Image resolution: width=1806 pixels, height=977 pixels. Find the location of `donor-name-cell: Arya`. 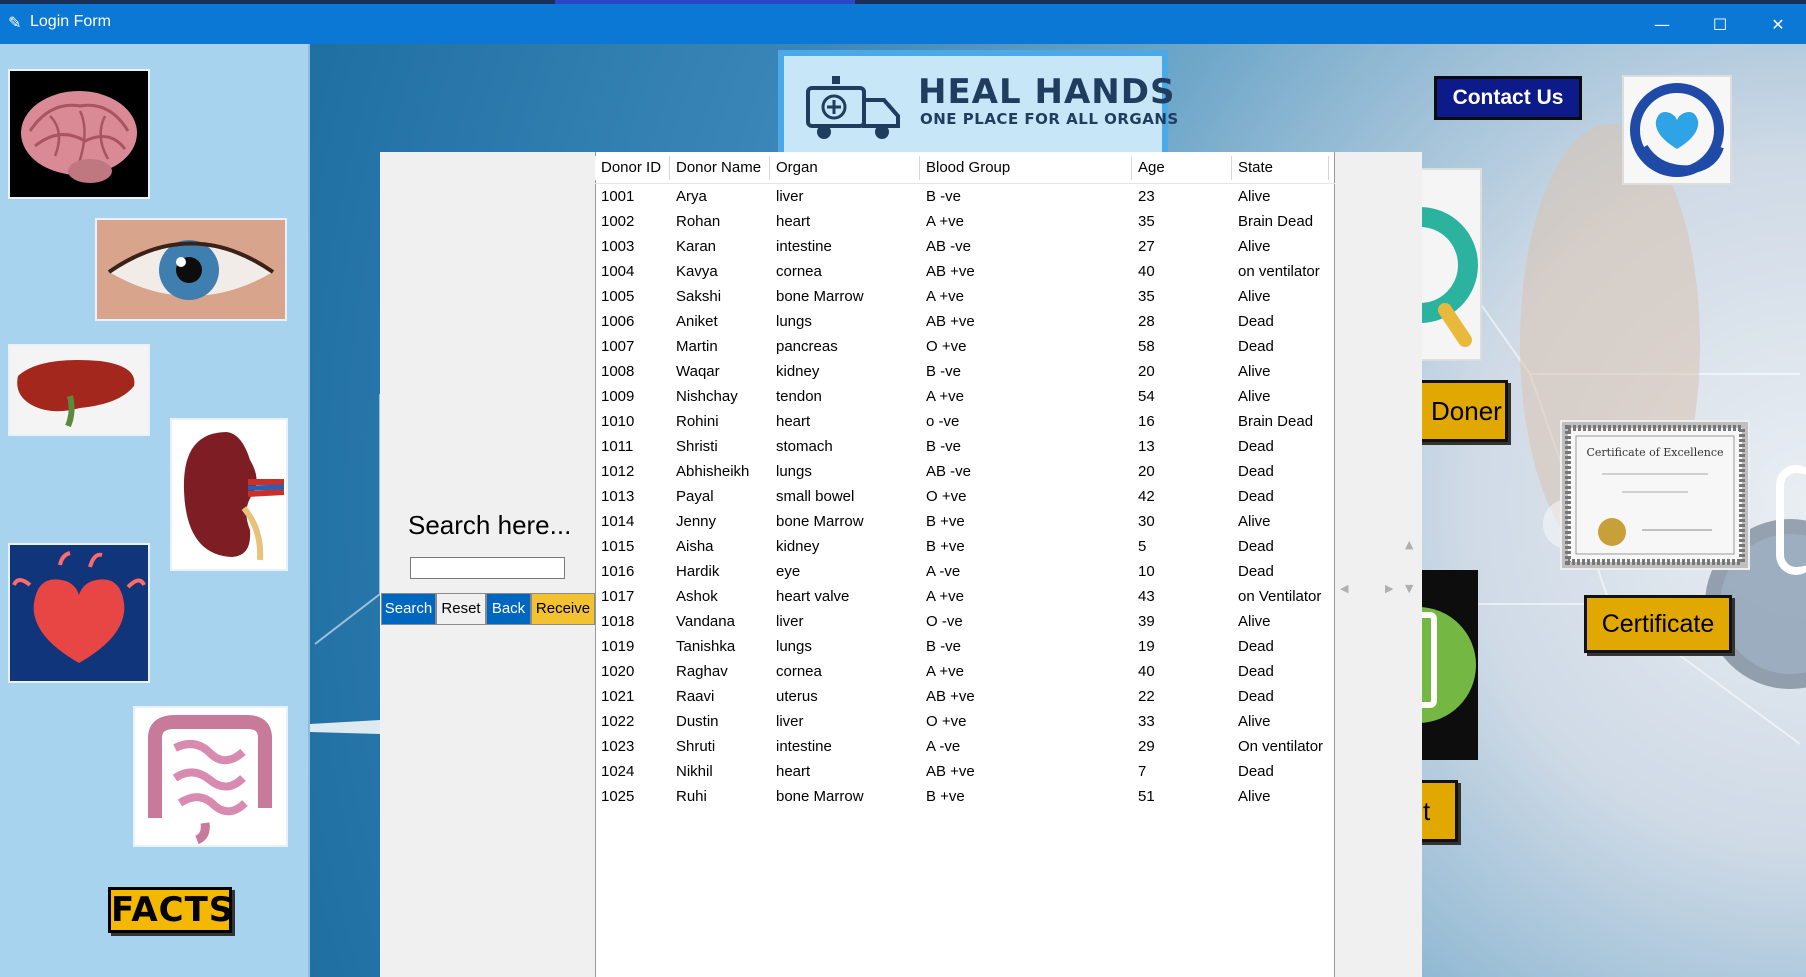

donor-name-cell: Arya is located at coordinates (691, 196).